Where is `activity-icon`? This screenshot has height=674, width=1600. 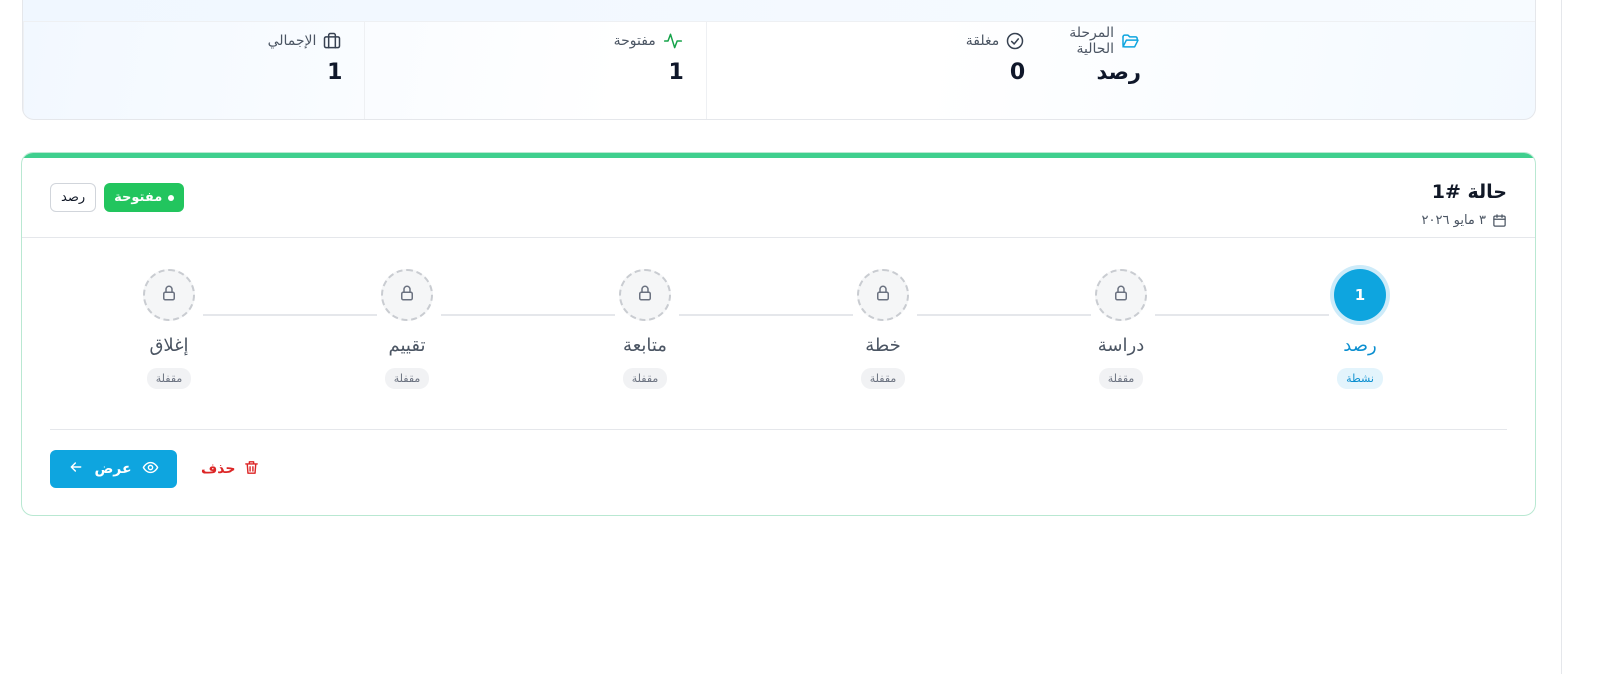
activity-icon is located at coordinates (673, 41).